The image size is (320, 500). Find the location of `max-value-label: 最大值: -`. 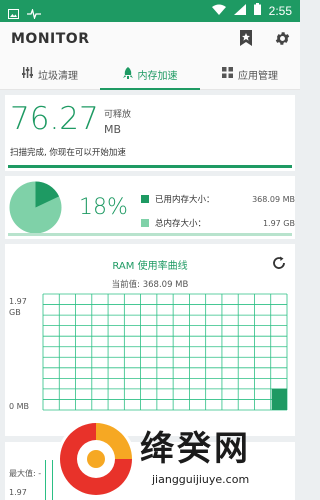

max-value-label: 最大值: - is located at coordinates (25, 473).